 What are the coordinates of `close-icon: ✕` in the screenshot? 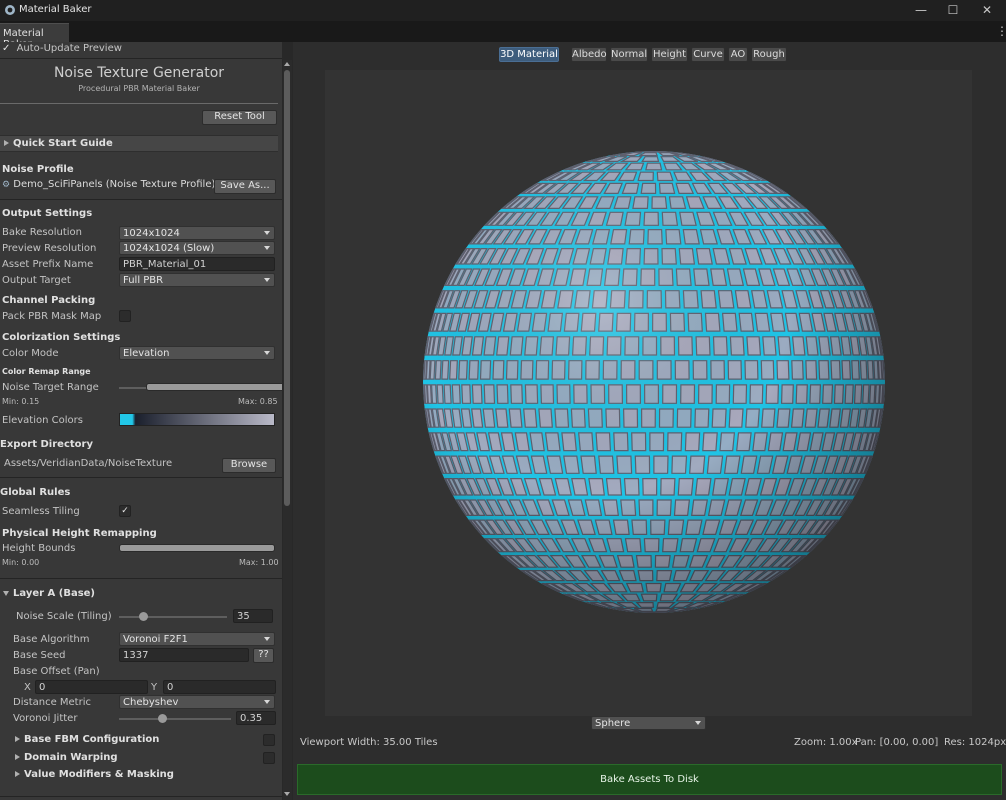 It's located at (987, 10).